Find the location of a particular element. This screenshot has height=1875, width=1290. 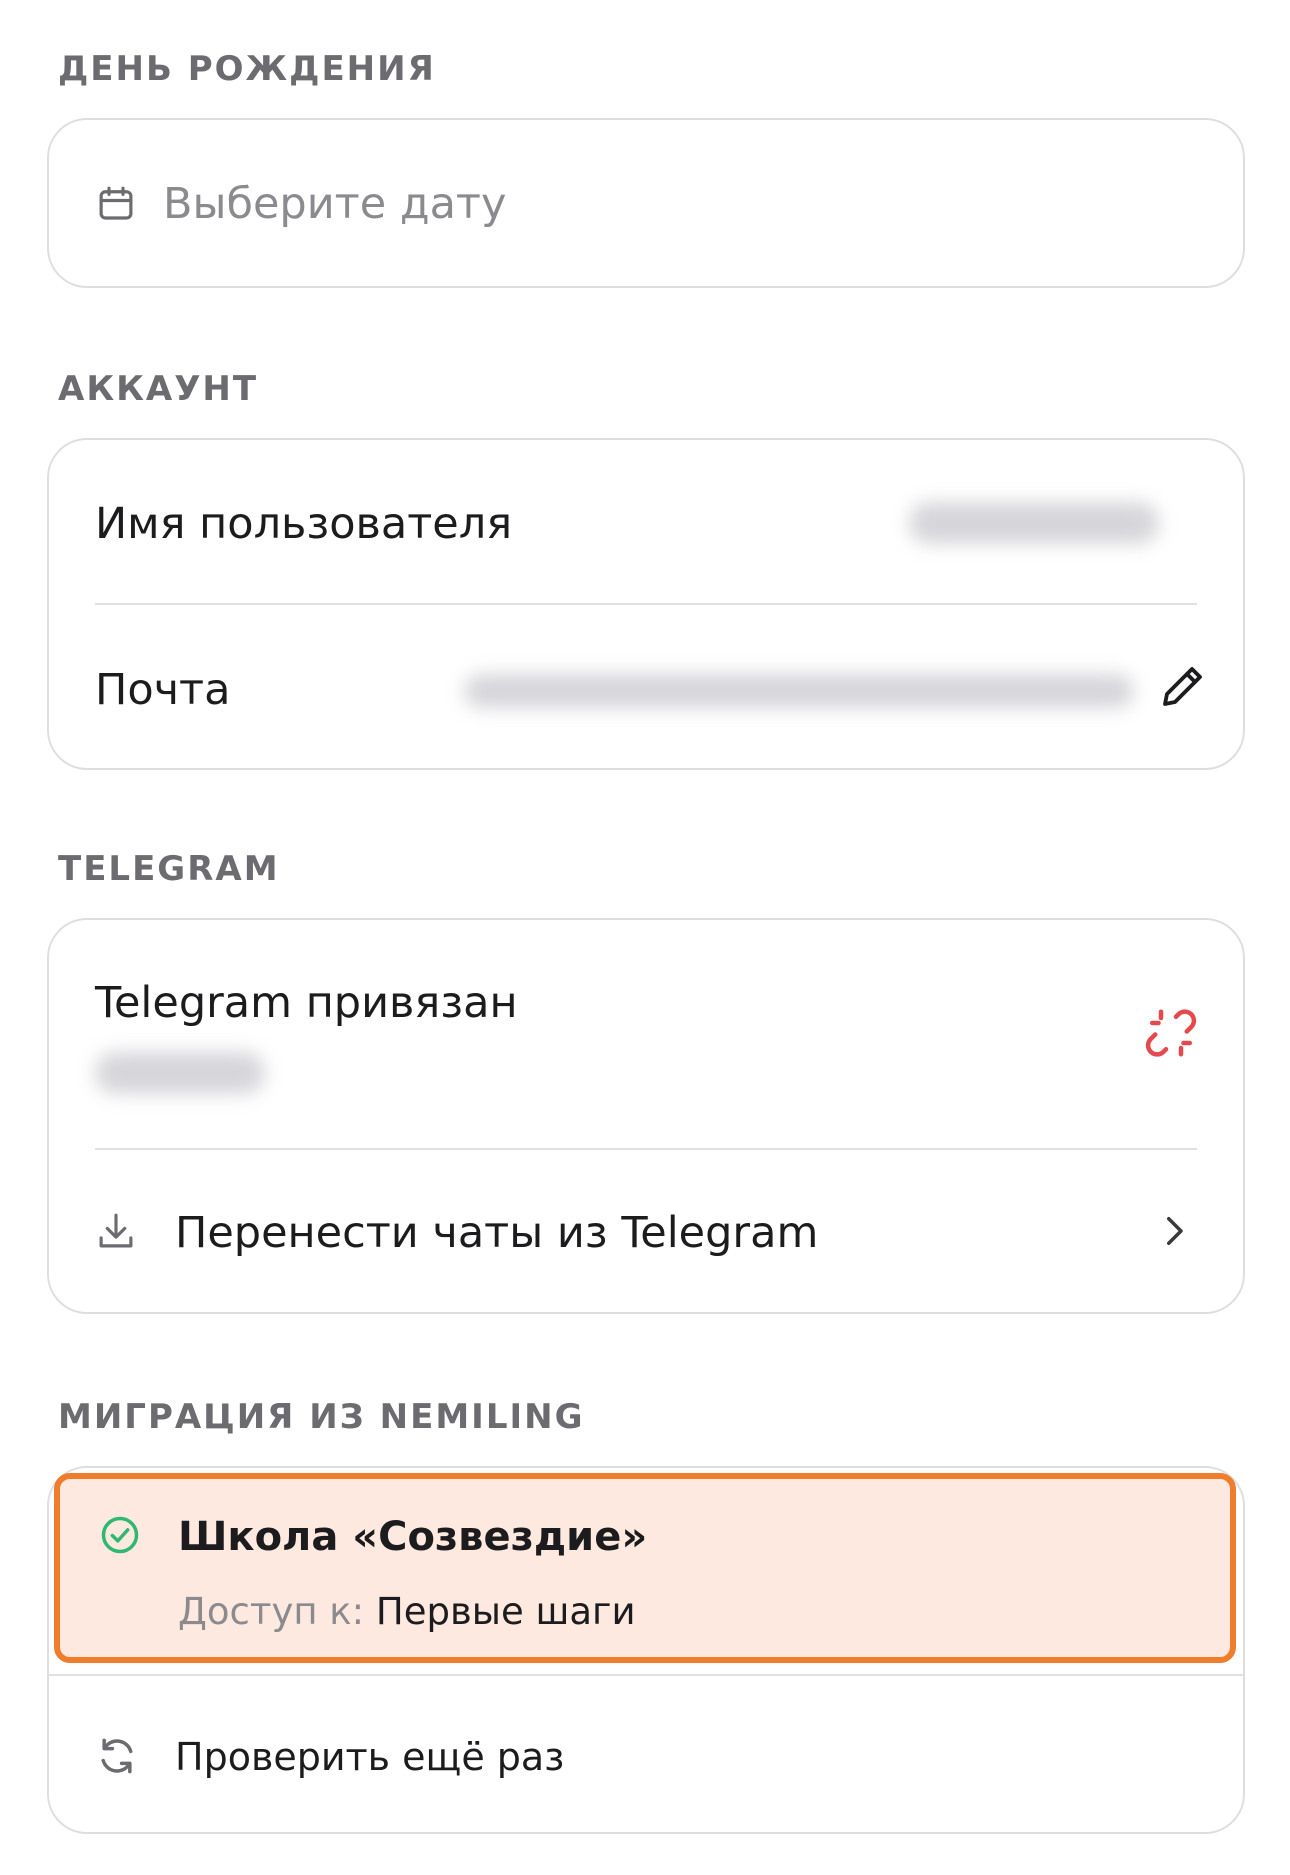

retry-row: Проверить ещё раз is located at coordinates (646, 1754).